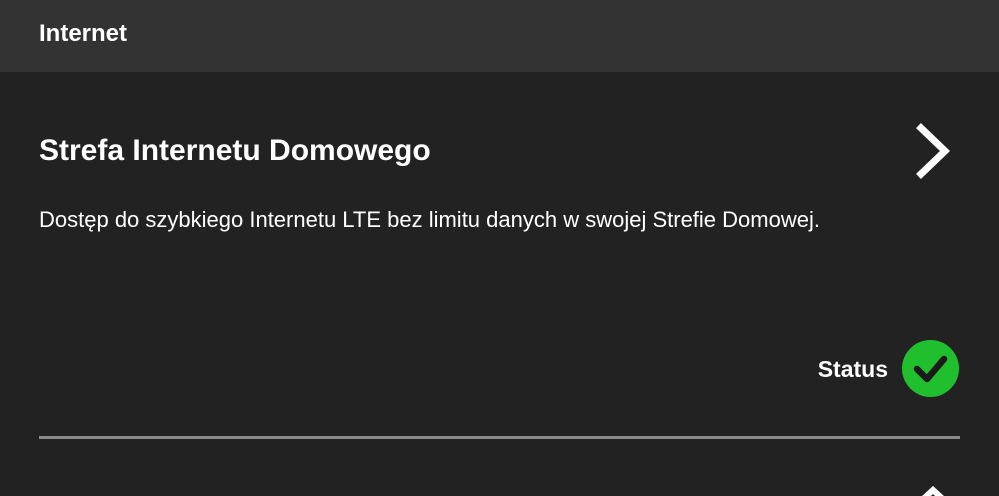  Describe the element at coordinates (933, 491) in the screenshot. I see `chevron-up-icon` at that location.